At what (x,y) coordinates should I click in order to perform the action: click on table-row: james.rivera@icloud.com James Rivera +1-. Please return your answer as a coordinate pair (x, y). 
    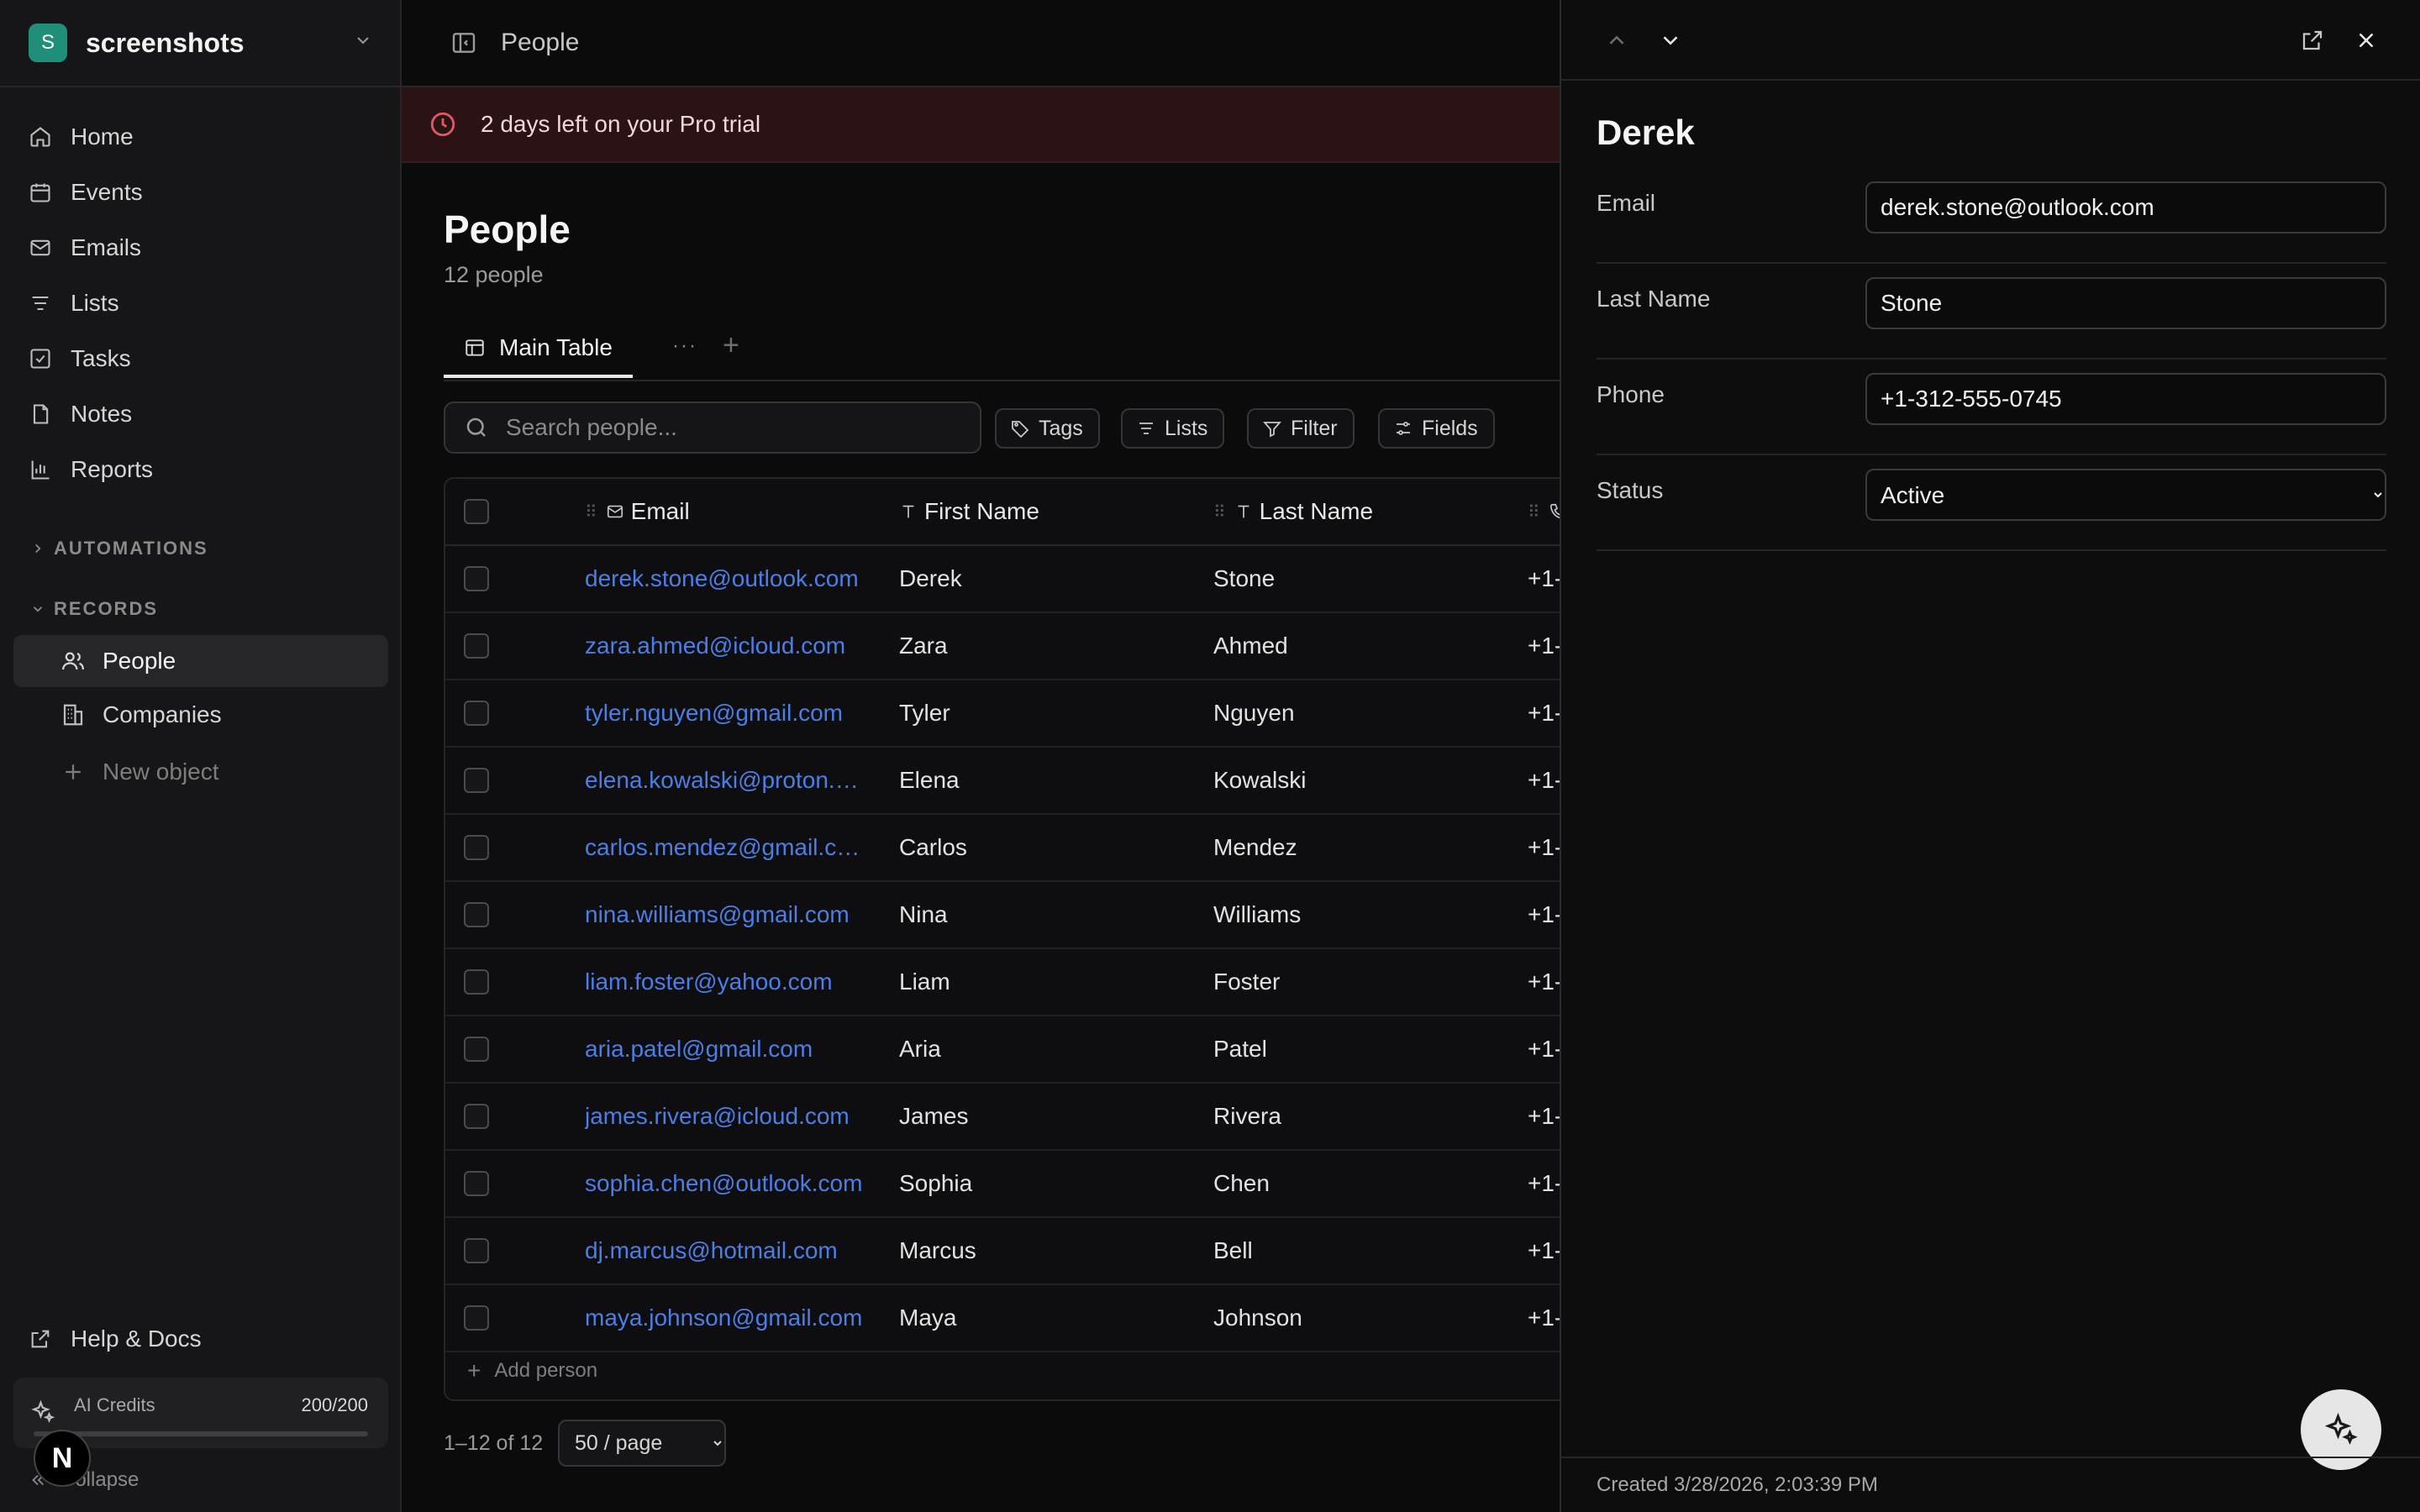
    Looking at the image, I should click on (1003, 1117).